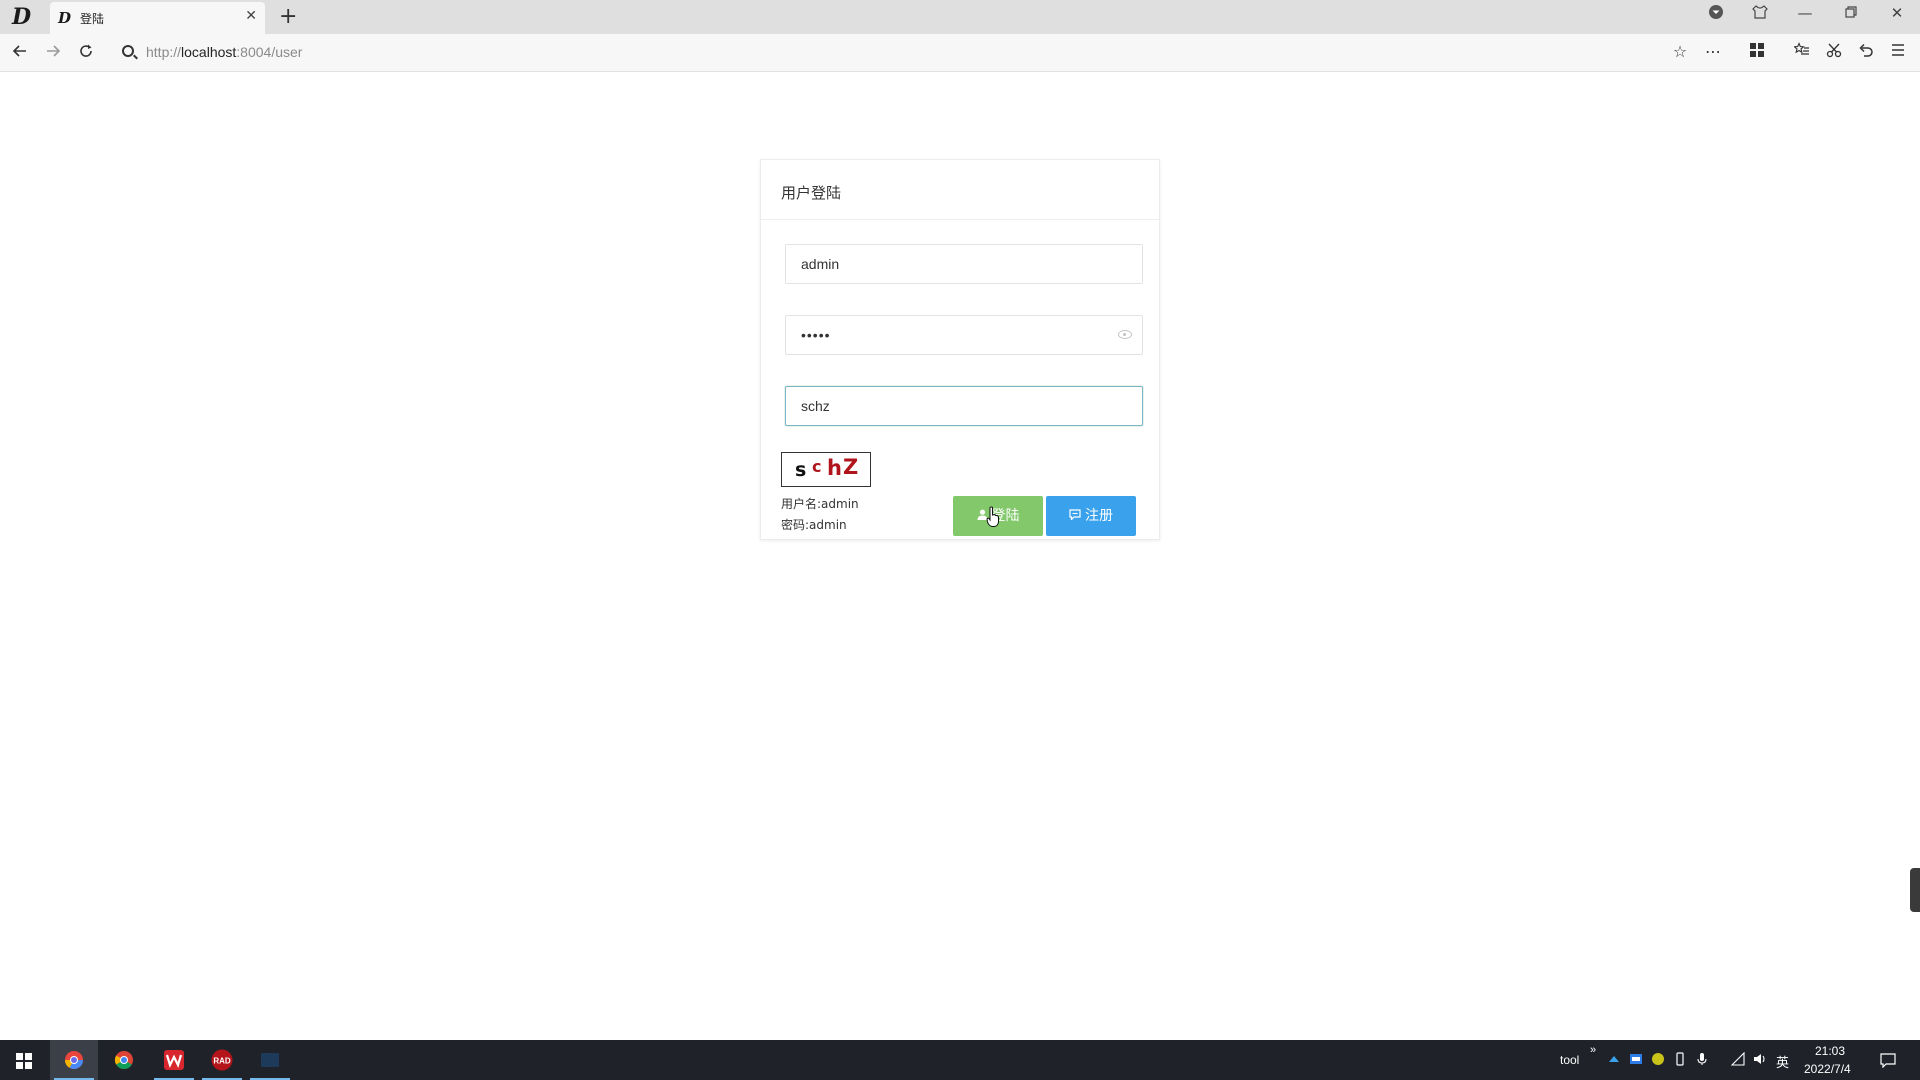 The height and width of the screenshot is (1080, 1920). What do you see at coordinates (25, 17) in the screenshot?
I see `browser-logo-icon: D` at bounding box center [25, 17].